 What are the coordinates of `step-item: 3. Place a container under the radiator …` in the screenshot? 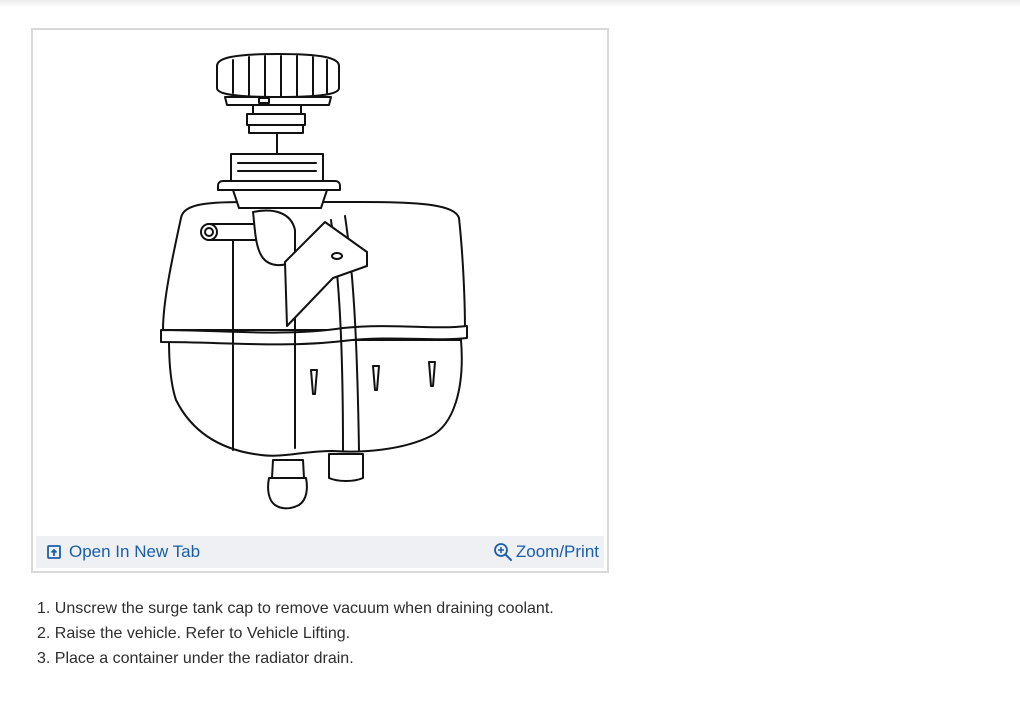 It's located at (195, 658).